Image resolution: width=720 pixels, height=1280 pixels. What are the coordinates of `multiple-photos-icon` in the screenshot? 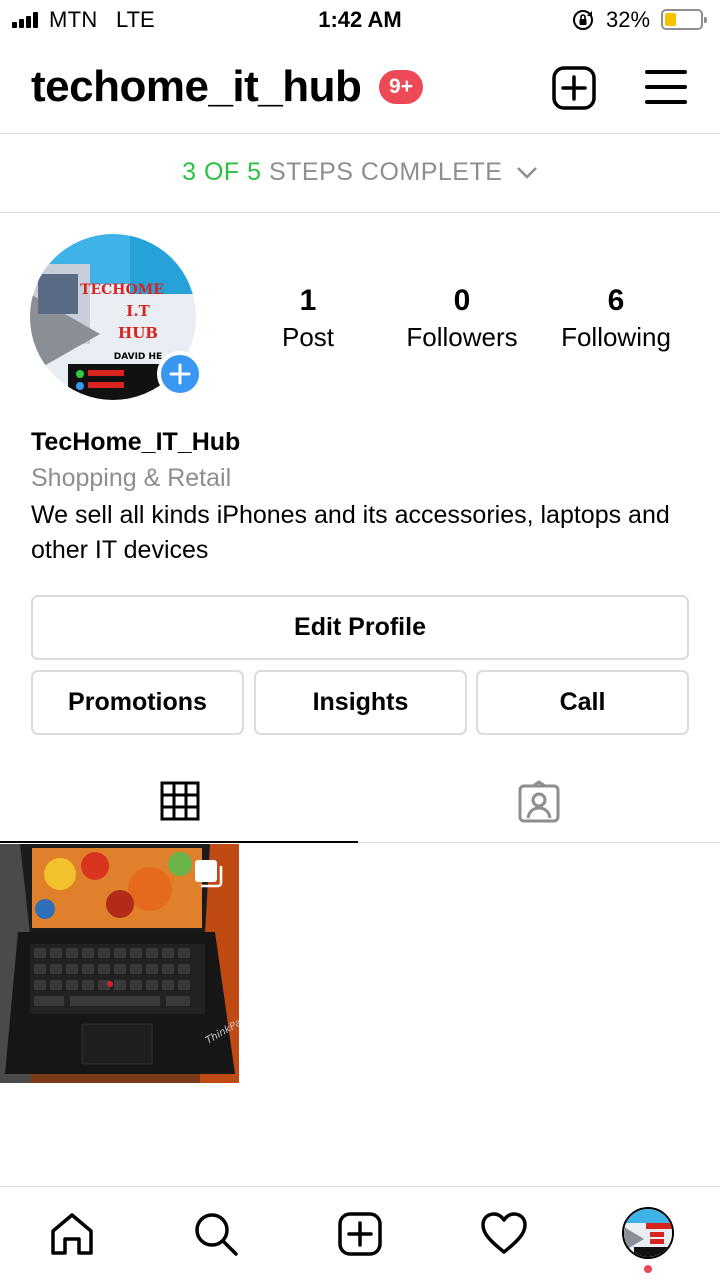 It's located at (209, 874).